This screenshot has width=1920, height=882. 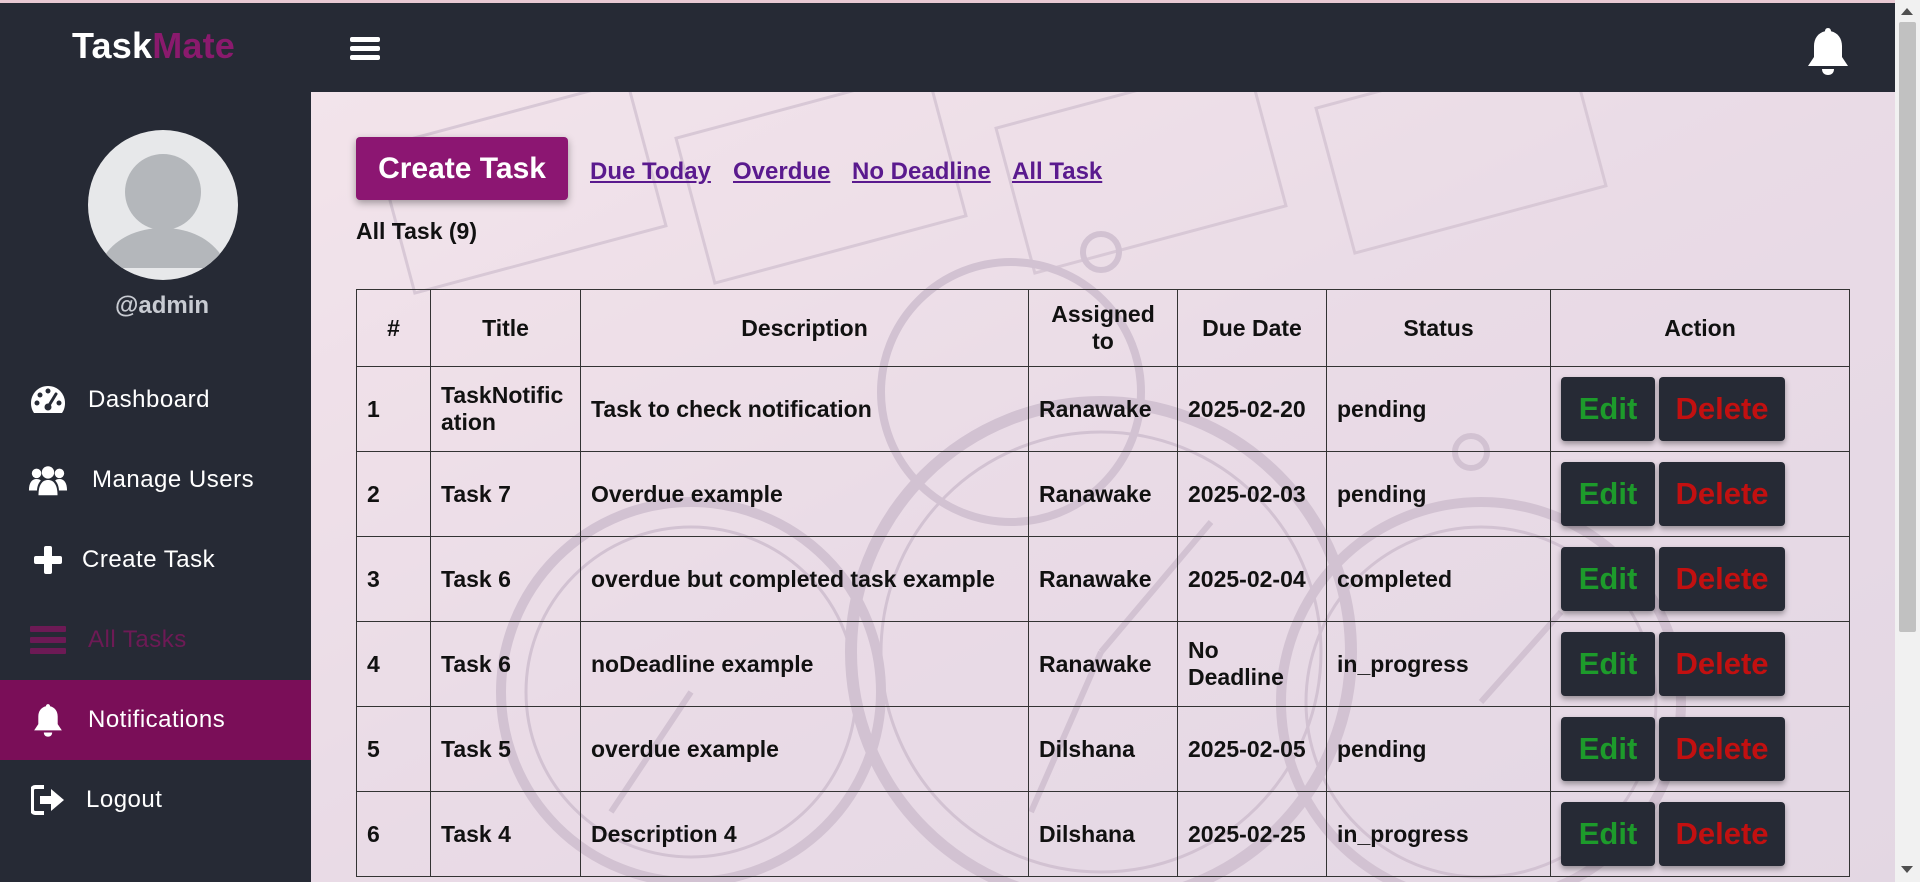 I want to click on scroll-up-arrow-icon, so click(x=1907, y=11).